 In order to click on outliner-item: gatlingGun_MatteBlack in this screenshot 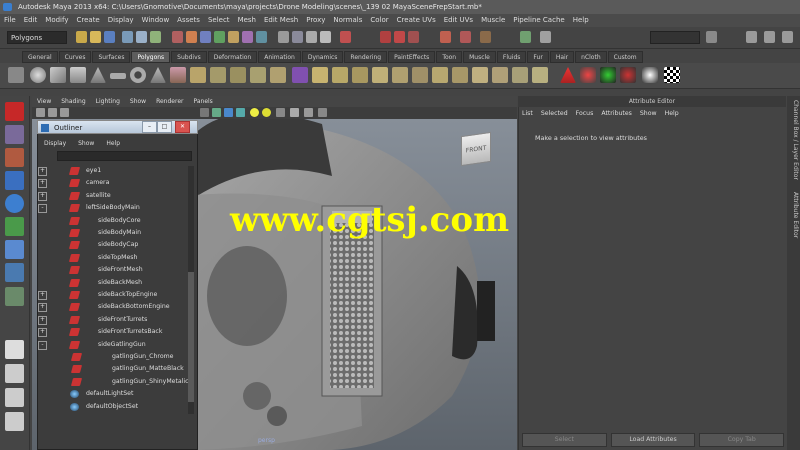, I will do `click(112, 369)`.